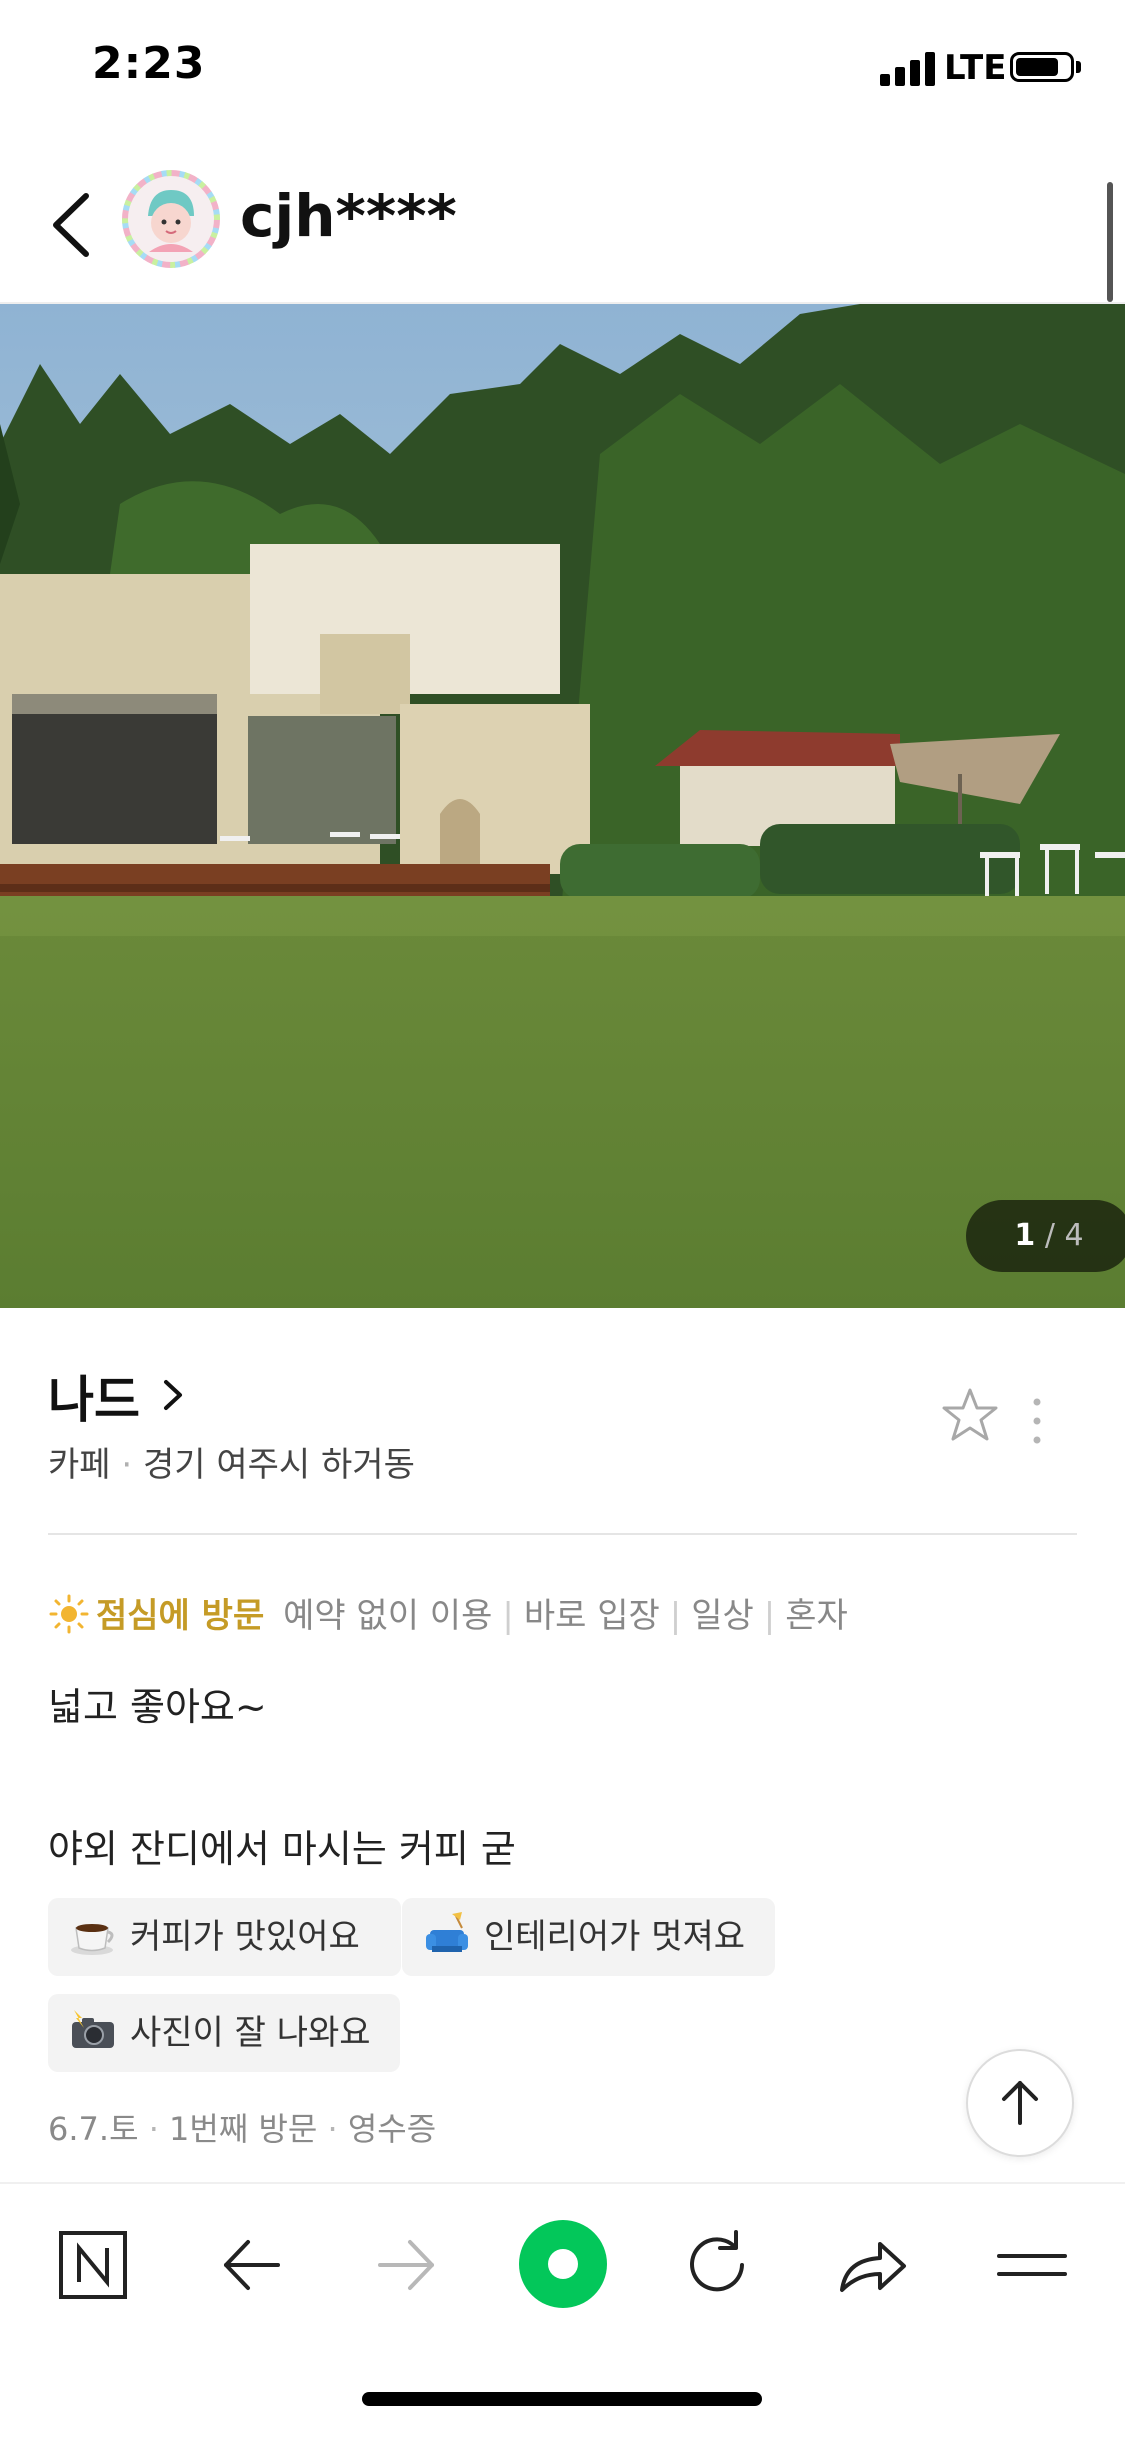  What do you see at coordinates (1078, 67) in the screenshot?
I see `battery-tip` at bounding box center [1078, 67].